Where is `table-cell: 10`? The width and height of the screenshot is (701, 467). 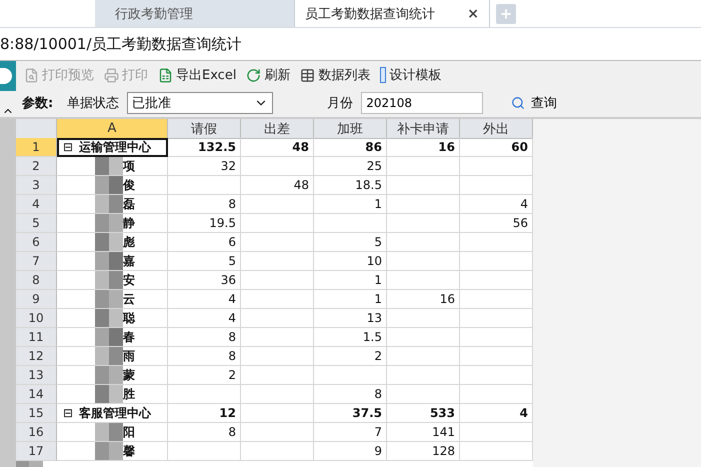
table-cell: 10 is located at coordinates (350, 261).